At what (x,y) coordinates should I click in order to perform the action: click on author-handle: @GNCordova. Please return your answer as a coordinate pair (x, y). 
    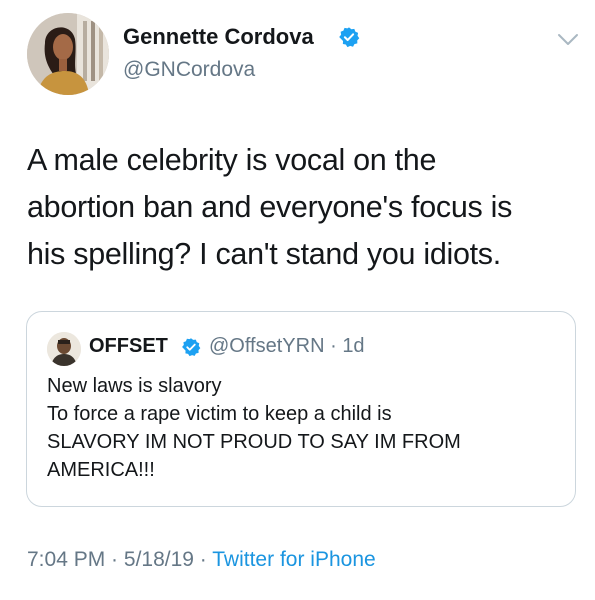
    Looking at the image, I should click on (189, 70).